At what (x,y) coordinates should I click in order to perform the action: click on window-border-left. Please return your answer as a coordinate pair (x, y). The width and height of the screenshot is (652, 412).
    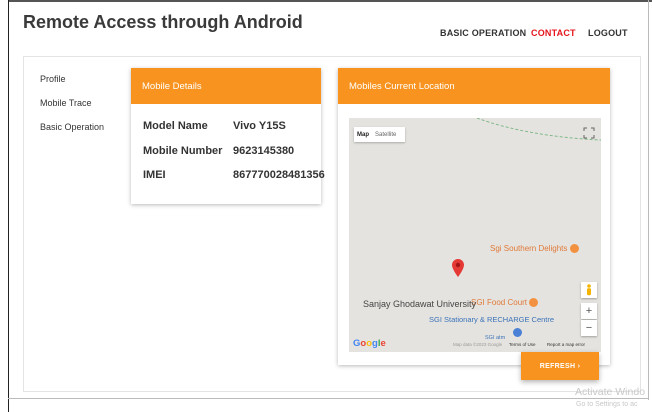
    Looking at the image, I should click on (8, 206).